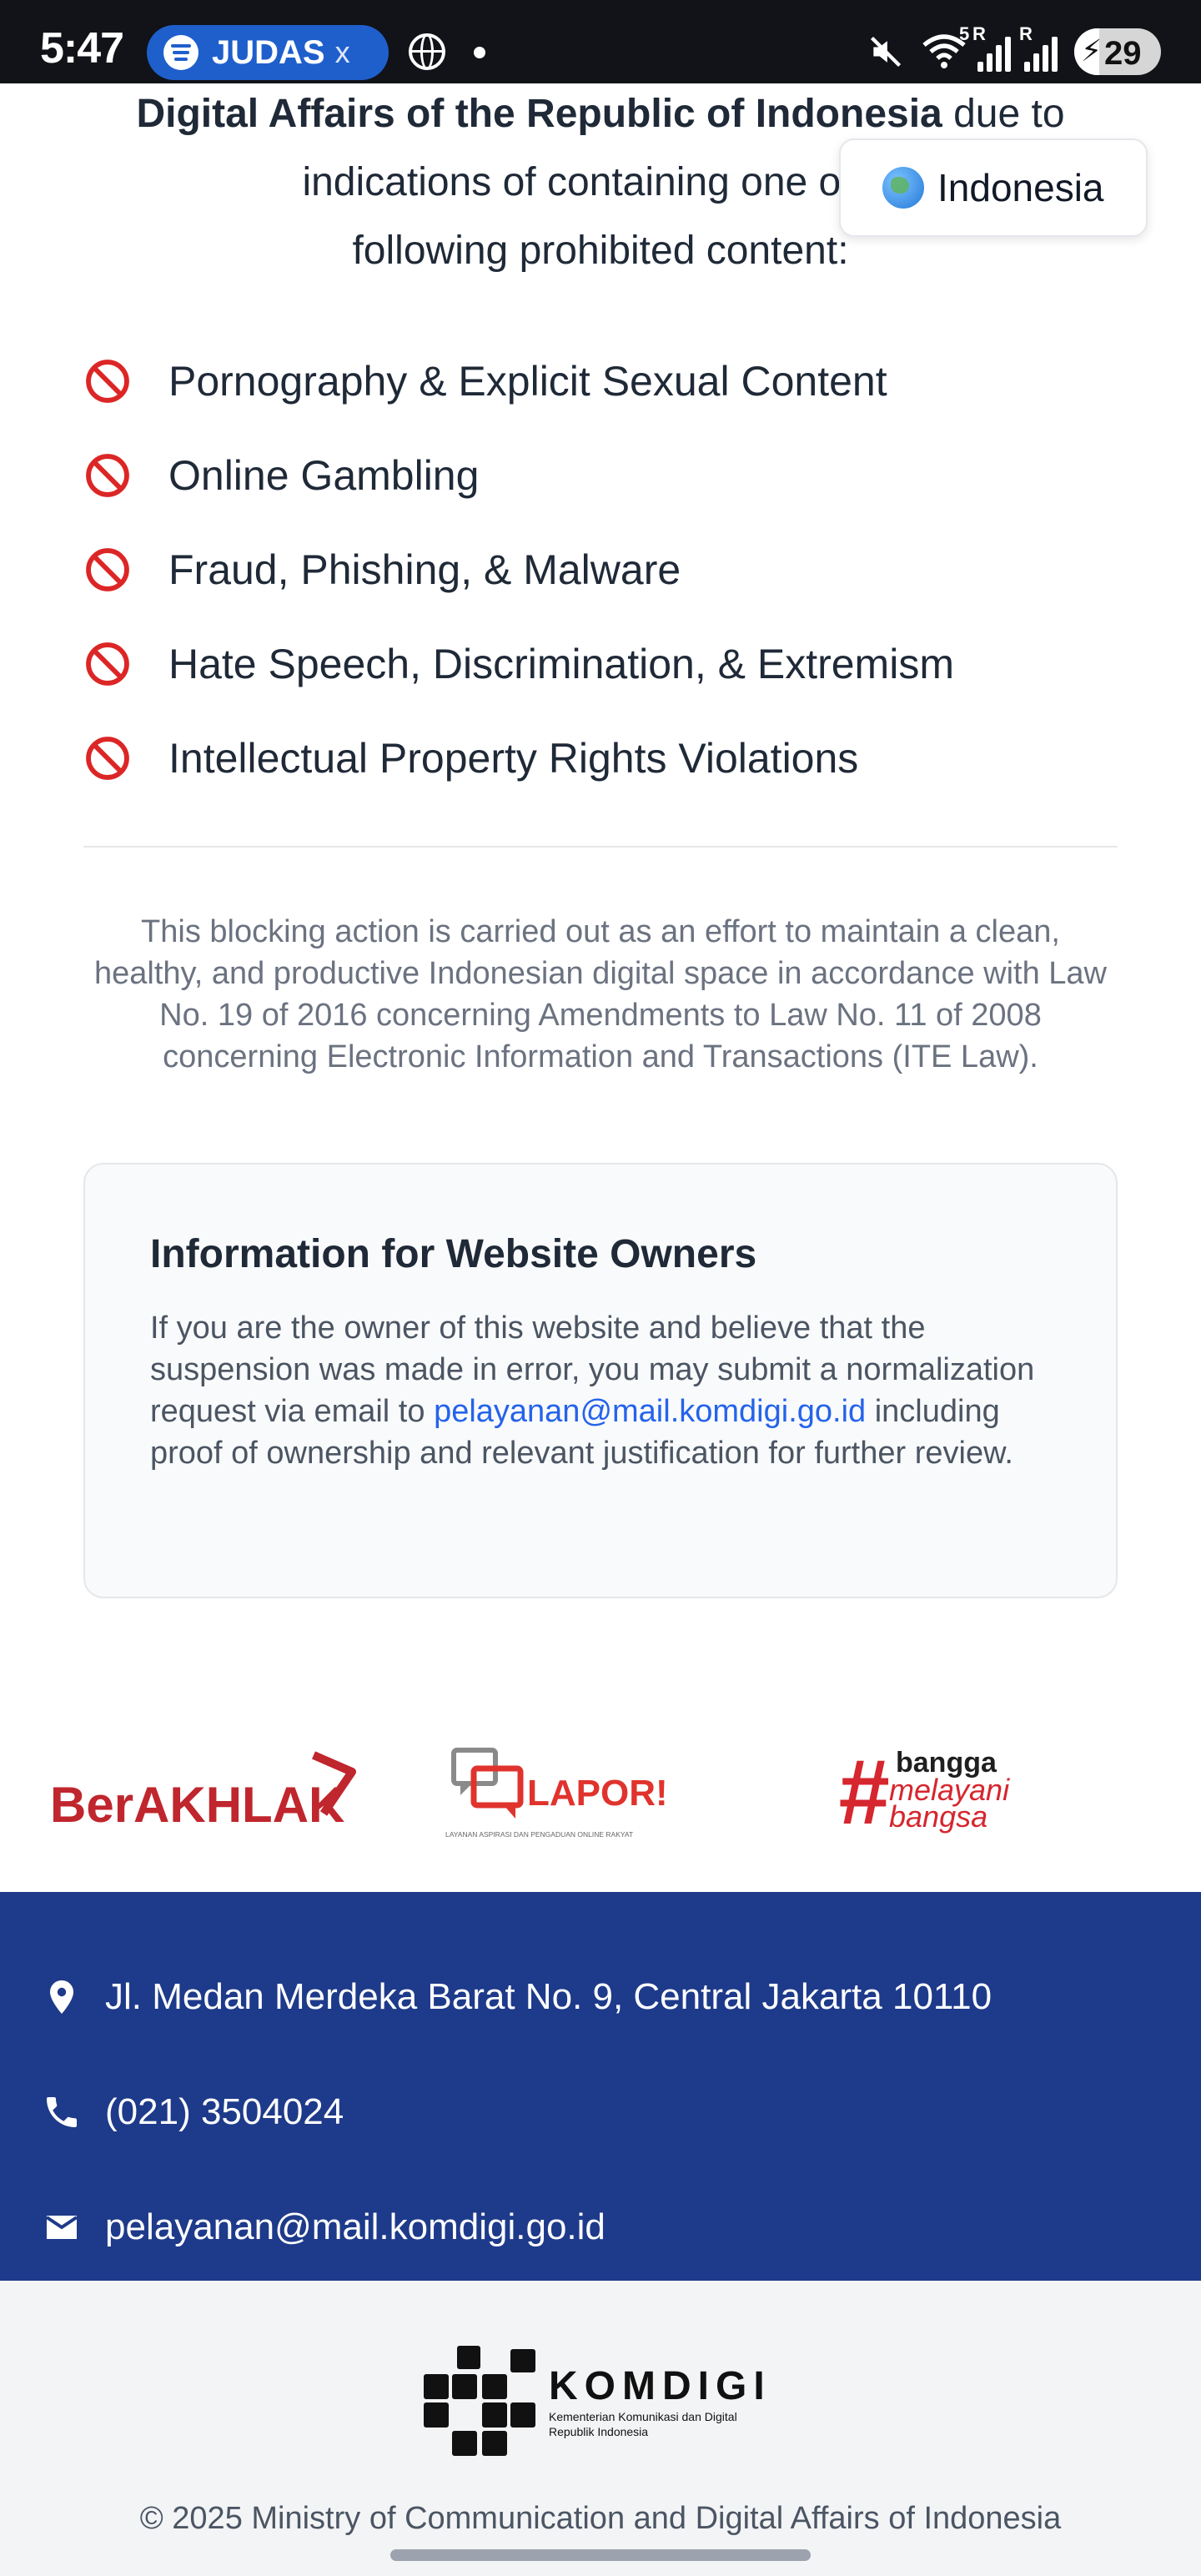 This screenshot has height=2576, width=1201. I want to click on prohibited-item-text: Hate Speech, Discrimination, & Extremism, so click(561, 663).